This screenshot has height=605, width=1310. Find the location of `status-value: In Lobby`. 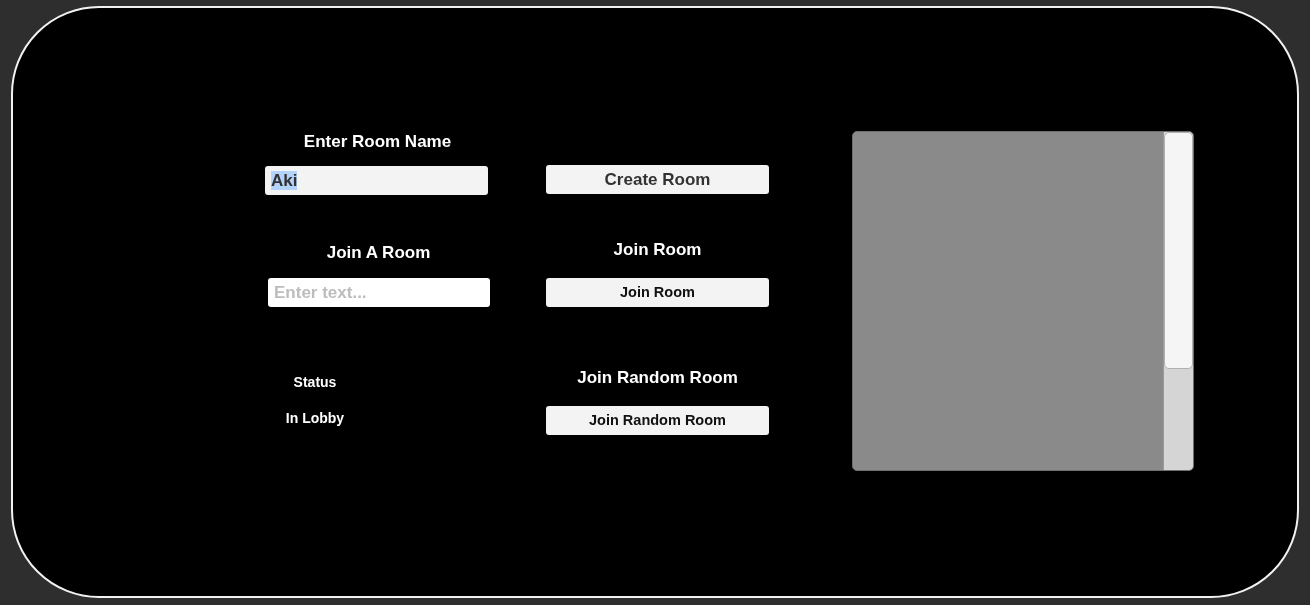

status-value: In Lobby is located at coordinates (315, 418).